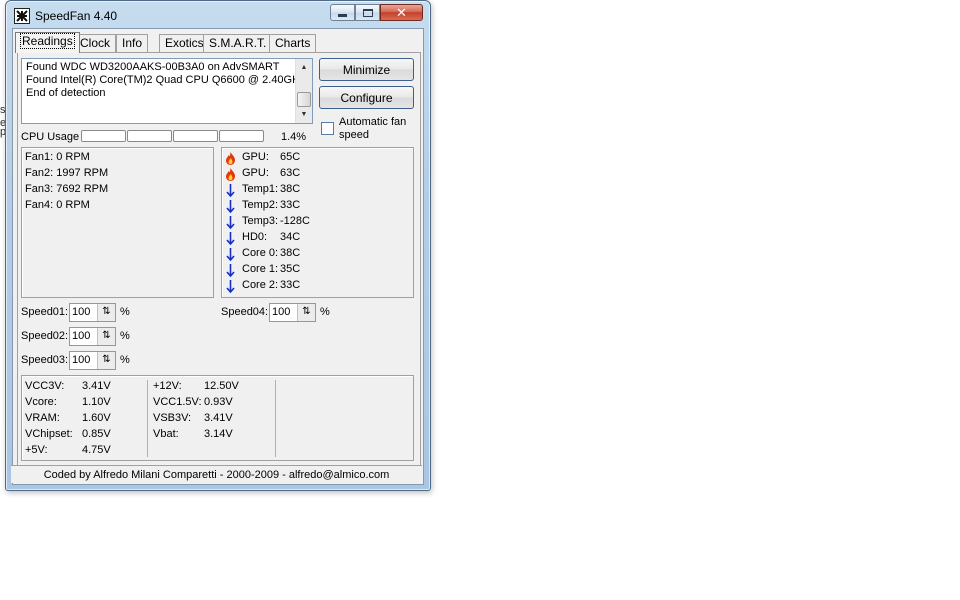 The image size is (960, 600). Describe the element at coordinates (96, 450) in the screenshot. I see `voltage-value: 4.75V` at that location.